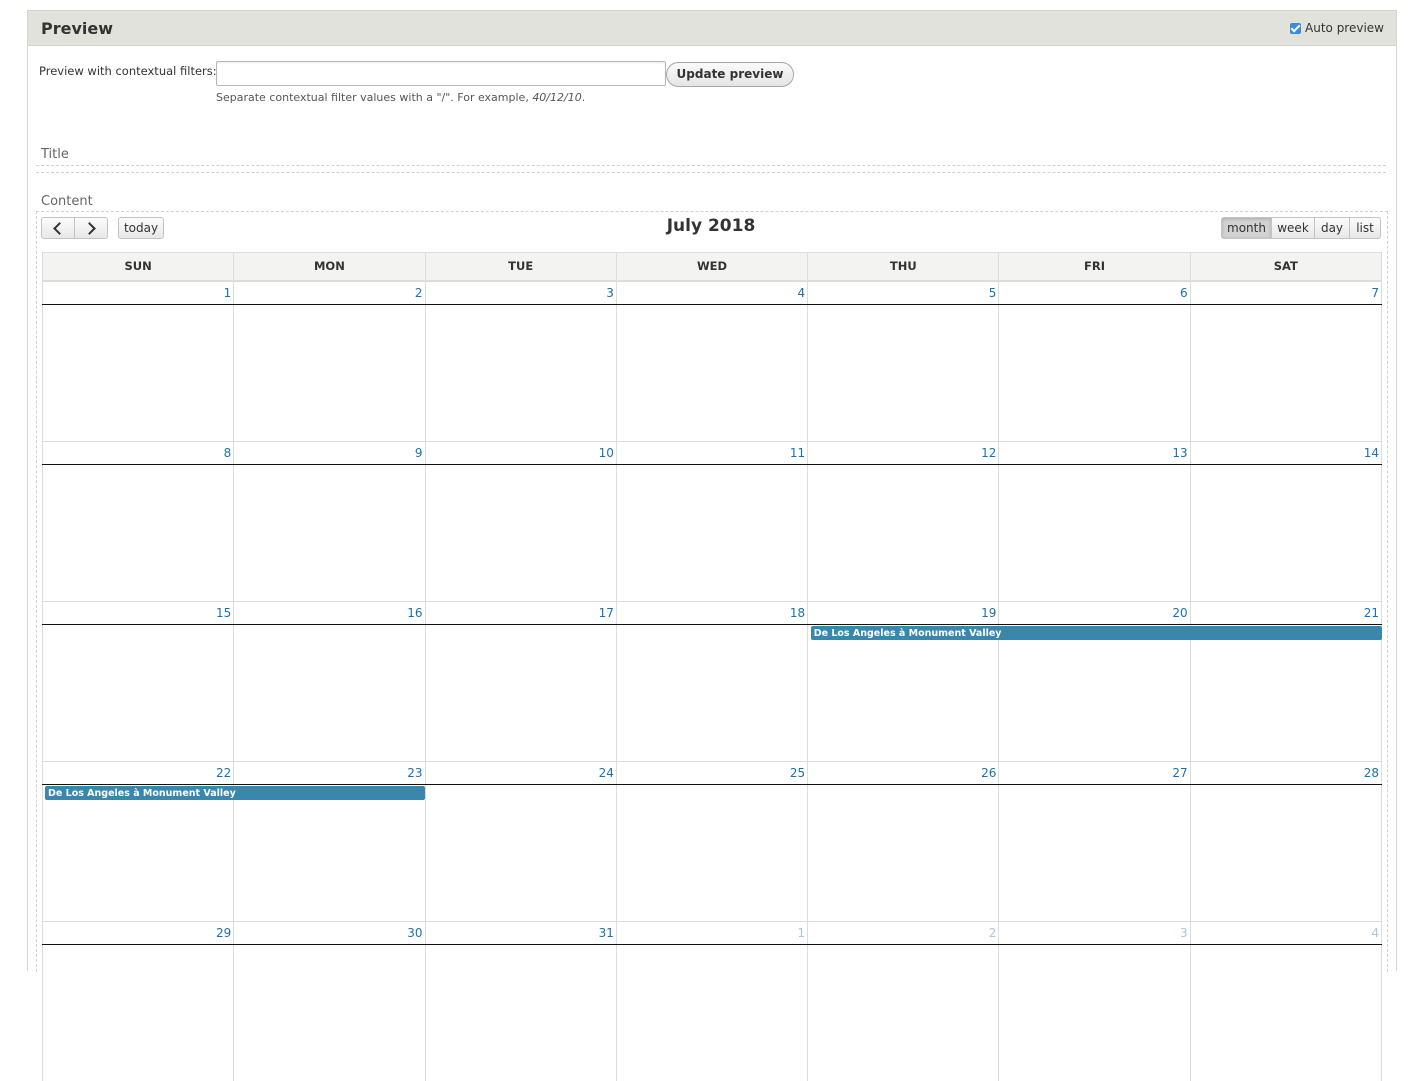 The height and width of the screenshot is (1081, 1424). Describe the element at coordinates (903, 453) in the screenshot. I see `day-number-bar: 12` at that location.